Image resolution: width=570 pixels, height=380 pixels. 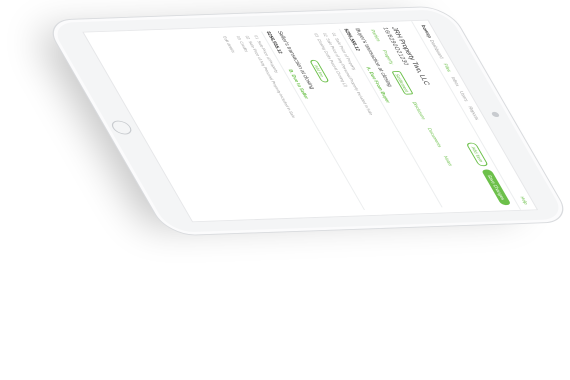 I want to click on nav-item-reports: Reports, so click(x=473, y=113).